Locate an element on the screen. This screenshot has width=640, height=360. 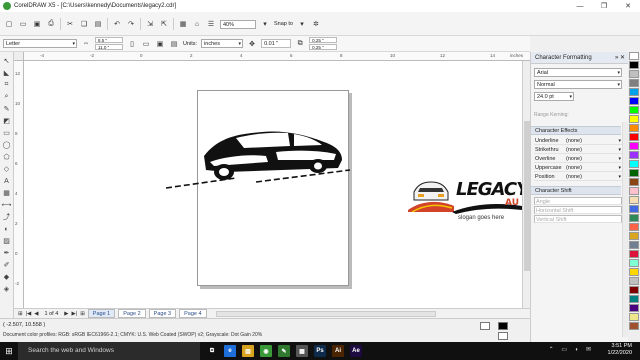
add-page-end-icon: ⊞ is located at coordinates (82, 314).